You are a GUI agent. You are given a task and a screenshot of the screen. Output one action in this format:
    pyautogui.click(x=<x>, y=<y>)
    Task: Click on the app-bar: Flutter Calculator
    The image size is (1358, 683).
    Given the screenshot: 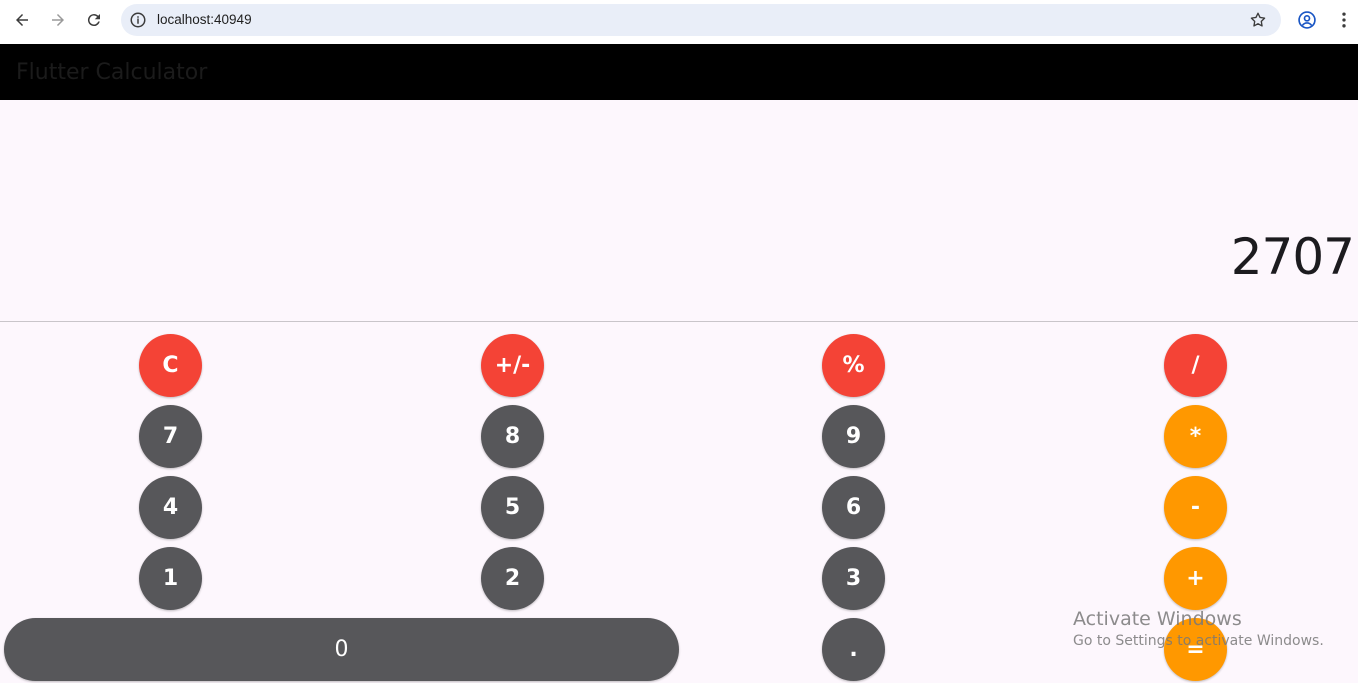 What is the action you would take?
    pyautogui.click(x=679, y=72)
    